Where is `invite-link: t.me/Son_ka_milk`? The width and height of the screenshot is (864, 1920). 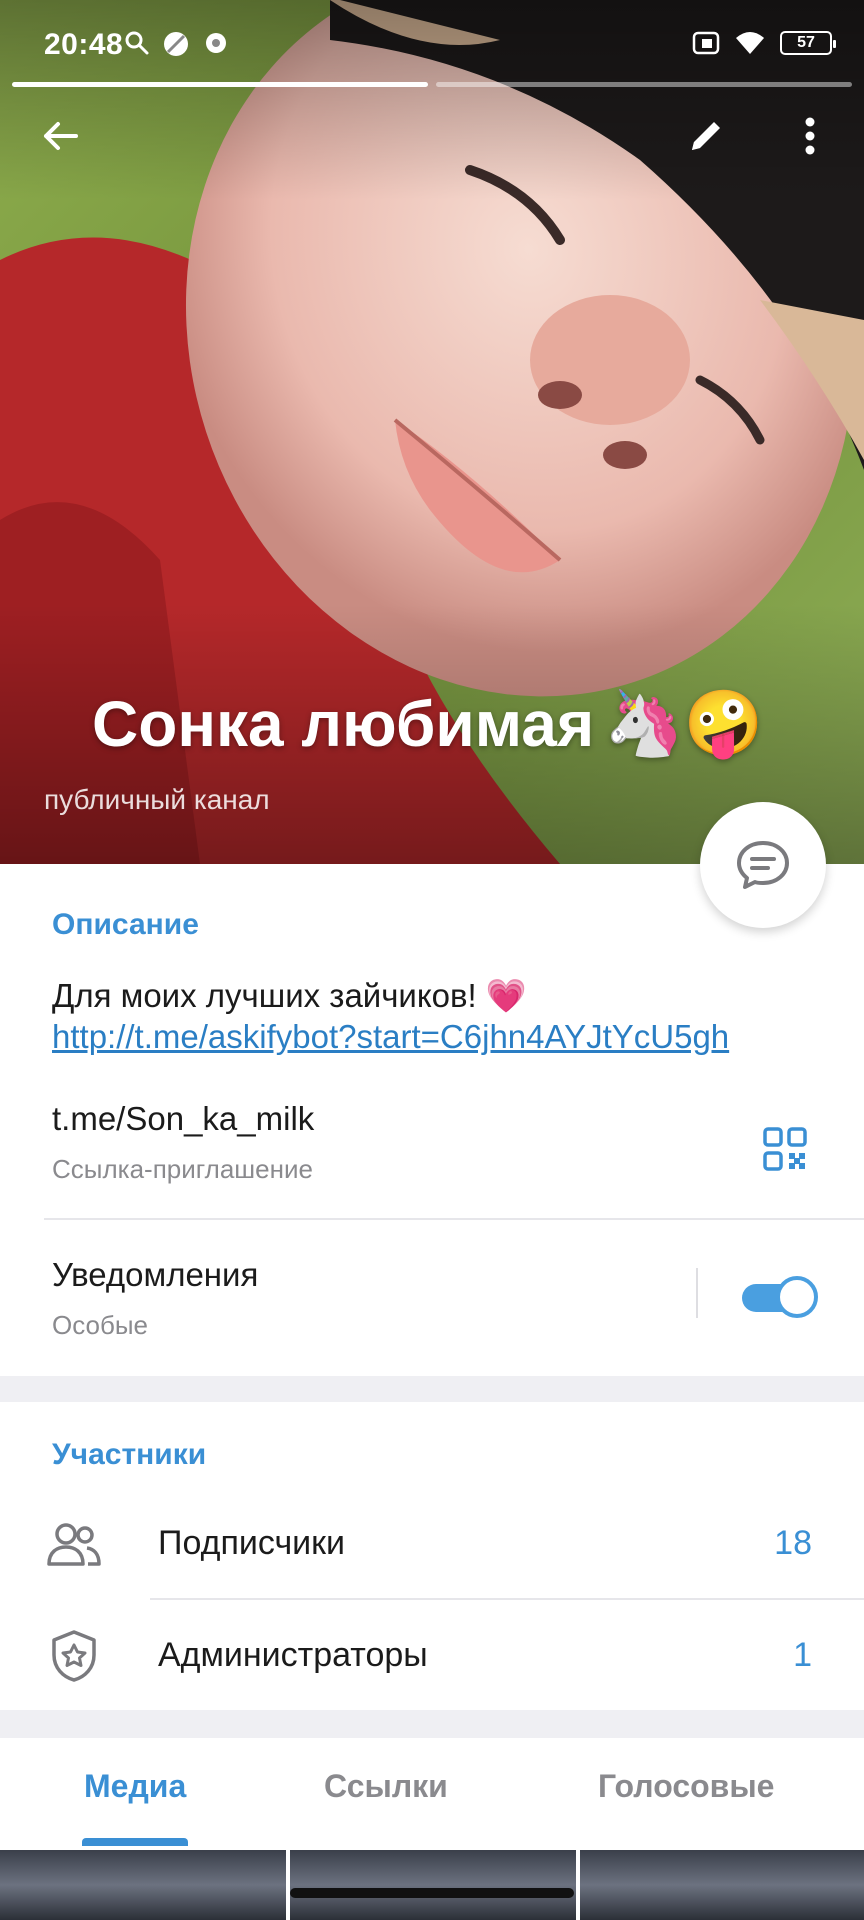
invite-link: t.me/Son_ka_milk is located at coordinates (183, 1119).